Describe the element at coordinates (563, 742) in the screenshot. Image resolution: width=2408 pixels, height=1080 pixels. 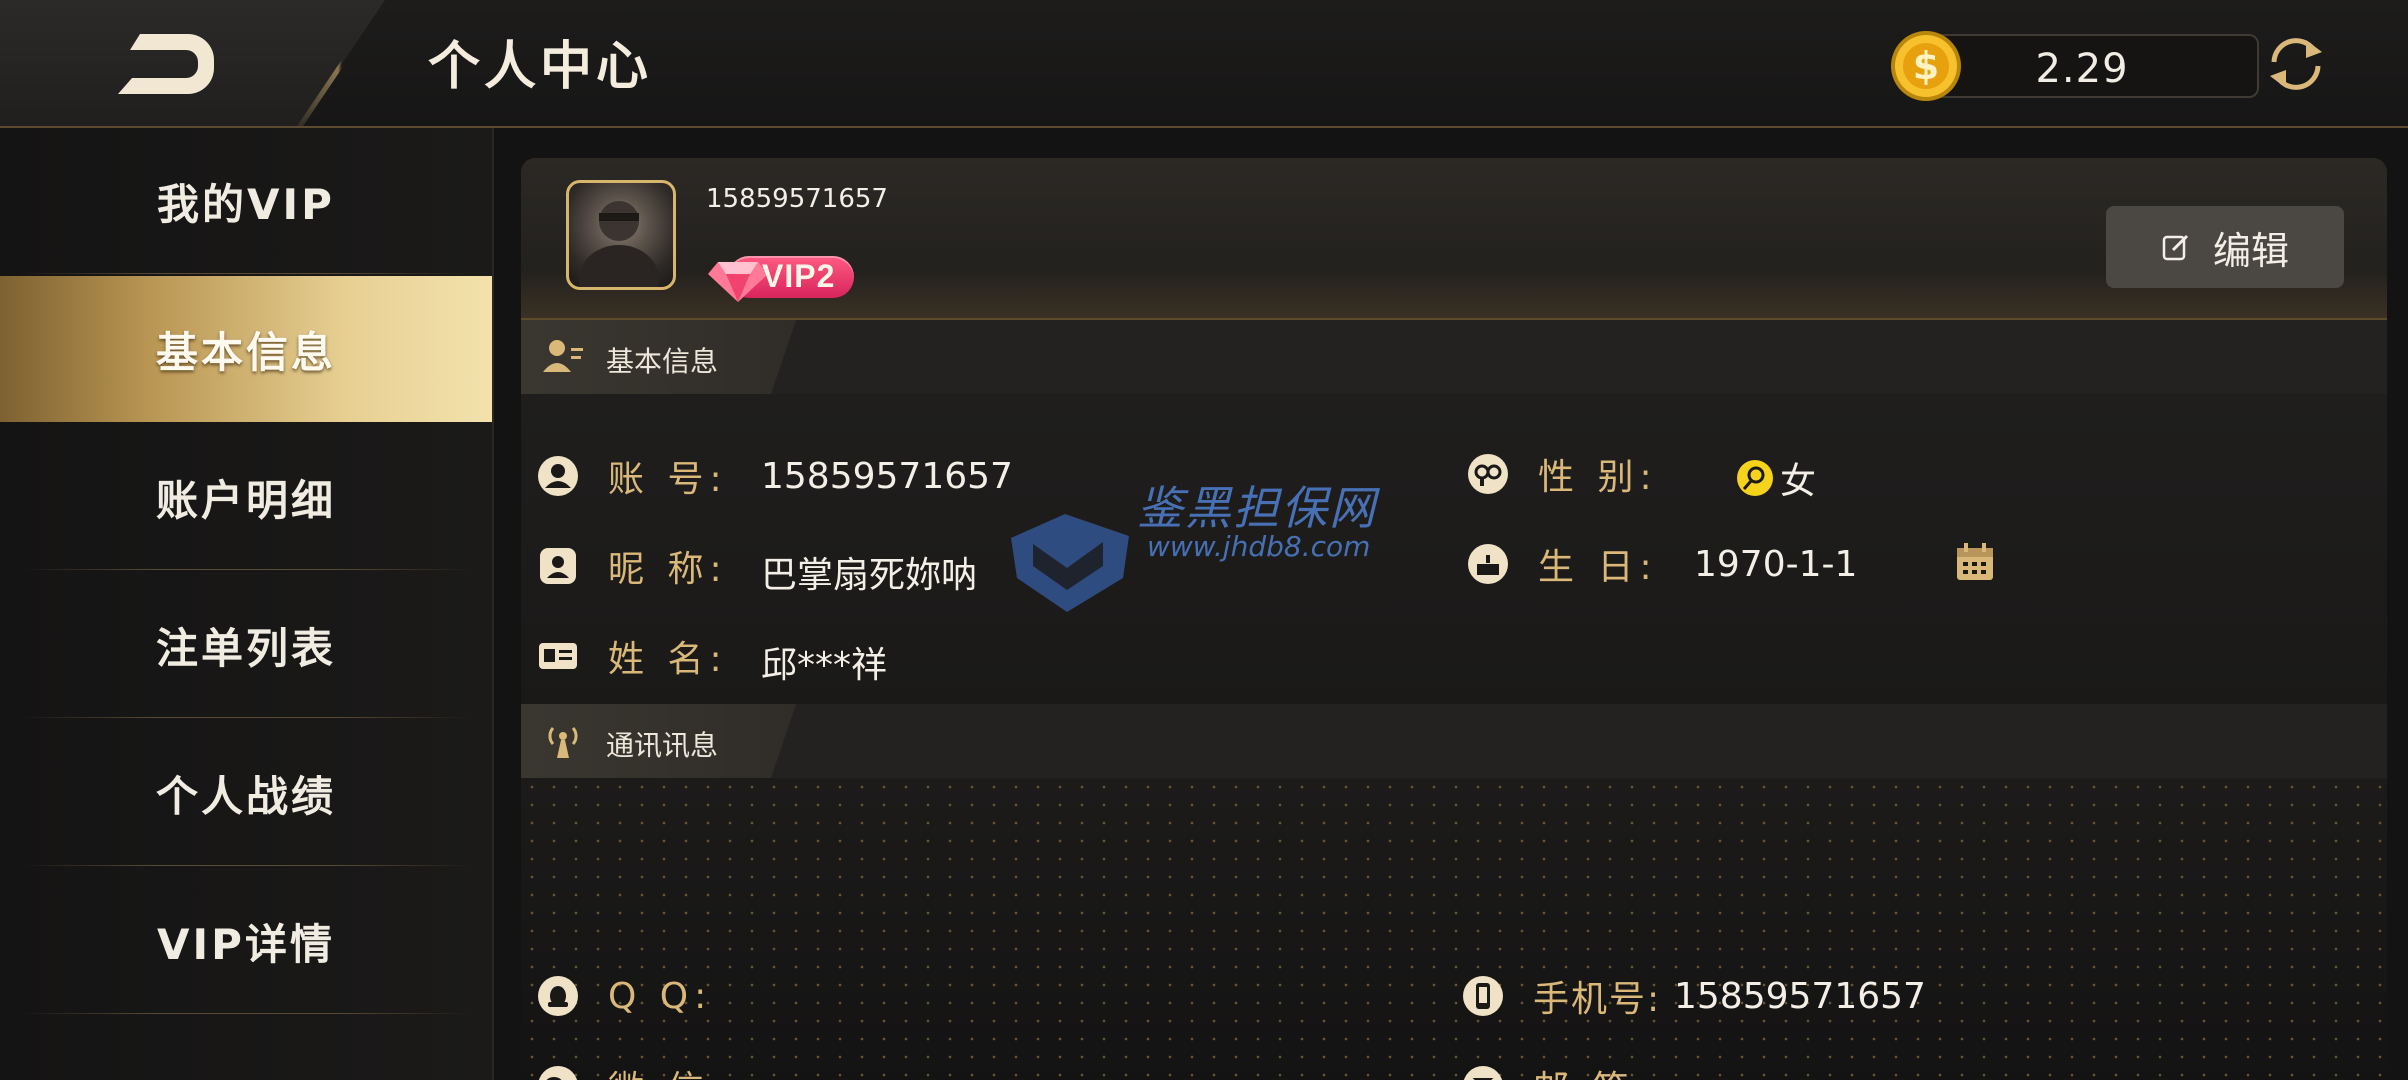
I see `antenna-icon` at that location.